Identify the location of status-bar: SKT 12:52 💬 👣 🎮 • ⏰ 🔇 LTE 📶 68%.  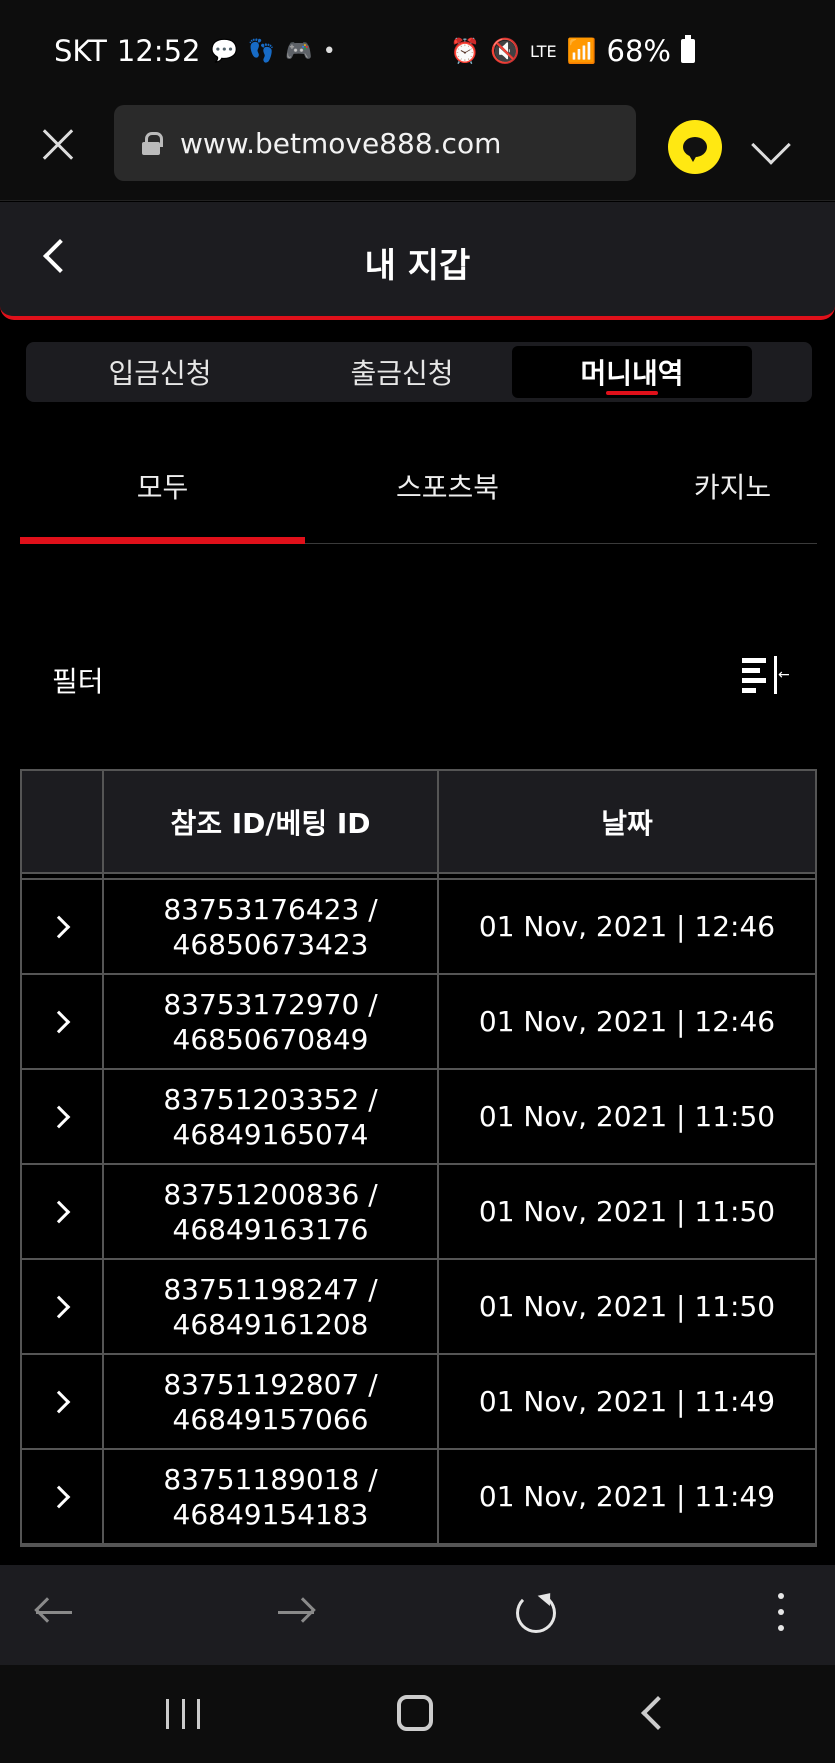
(417, 52).